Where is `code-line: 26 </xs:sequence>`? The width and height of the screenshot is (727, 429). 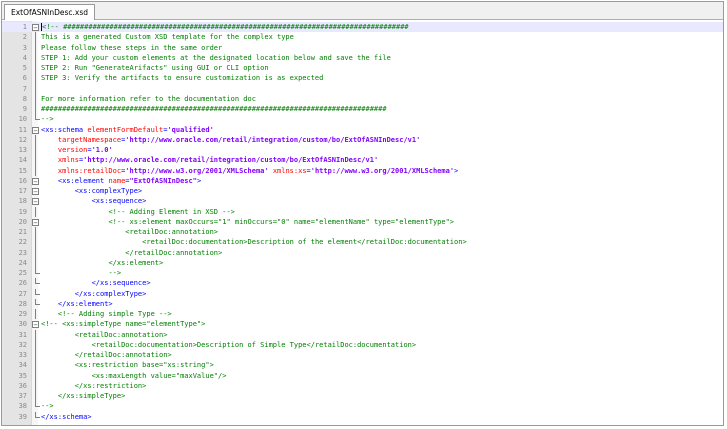
code-line: 26 </xs:sequence> is located at coordinates (362, 283).